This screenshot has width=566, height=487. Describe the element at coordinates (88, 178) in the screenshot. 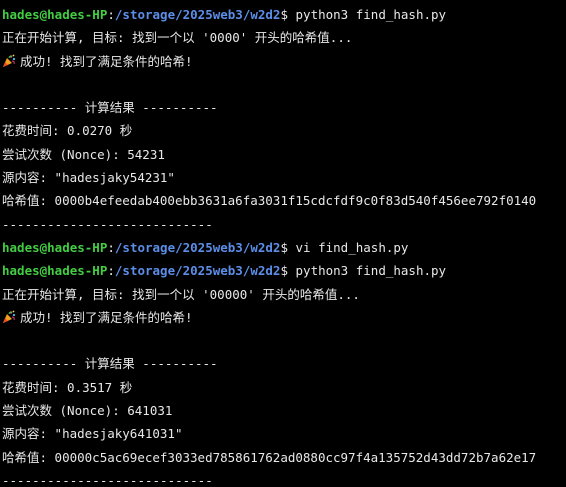

I see `source-content: 源内容: "hadesjaky54231"` at that location.